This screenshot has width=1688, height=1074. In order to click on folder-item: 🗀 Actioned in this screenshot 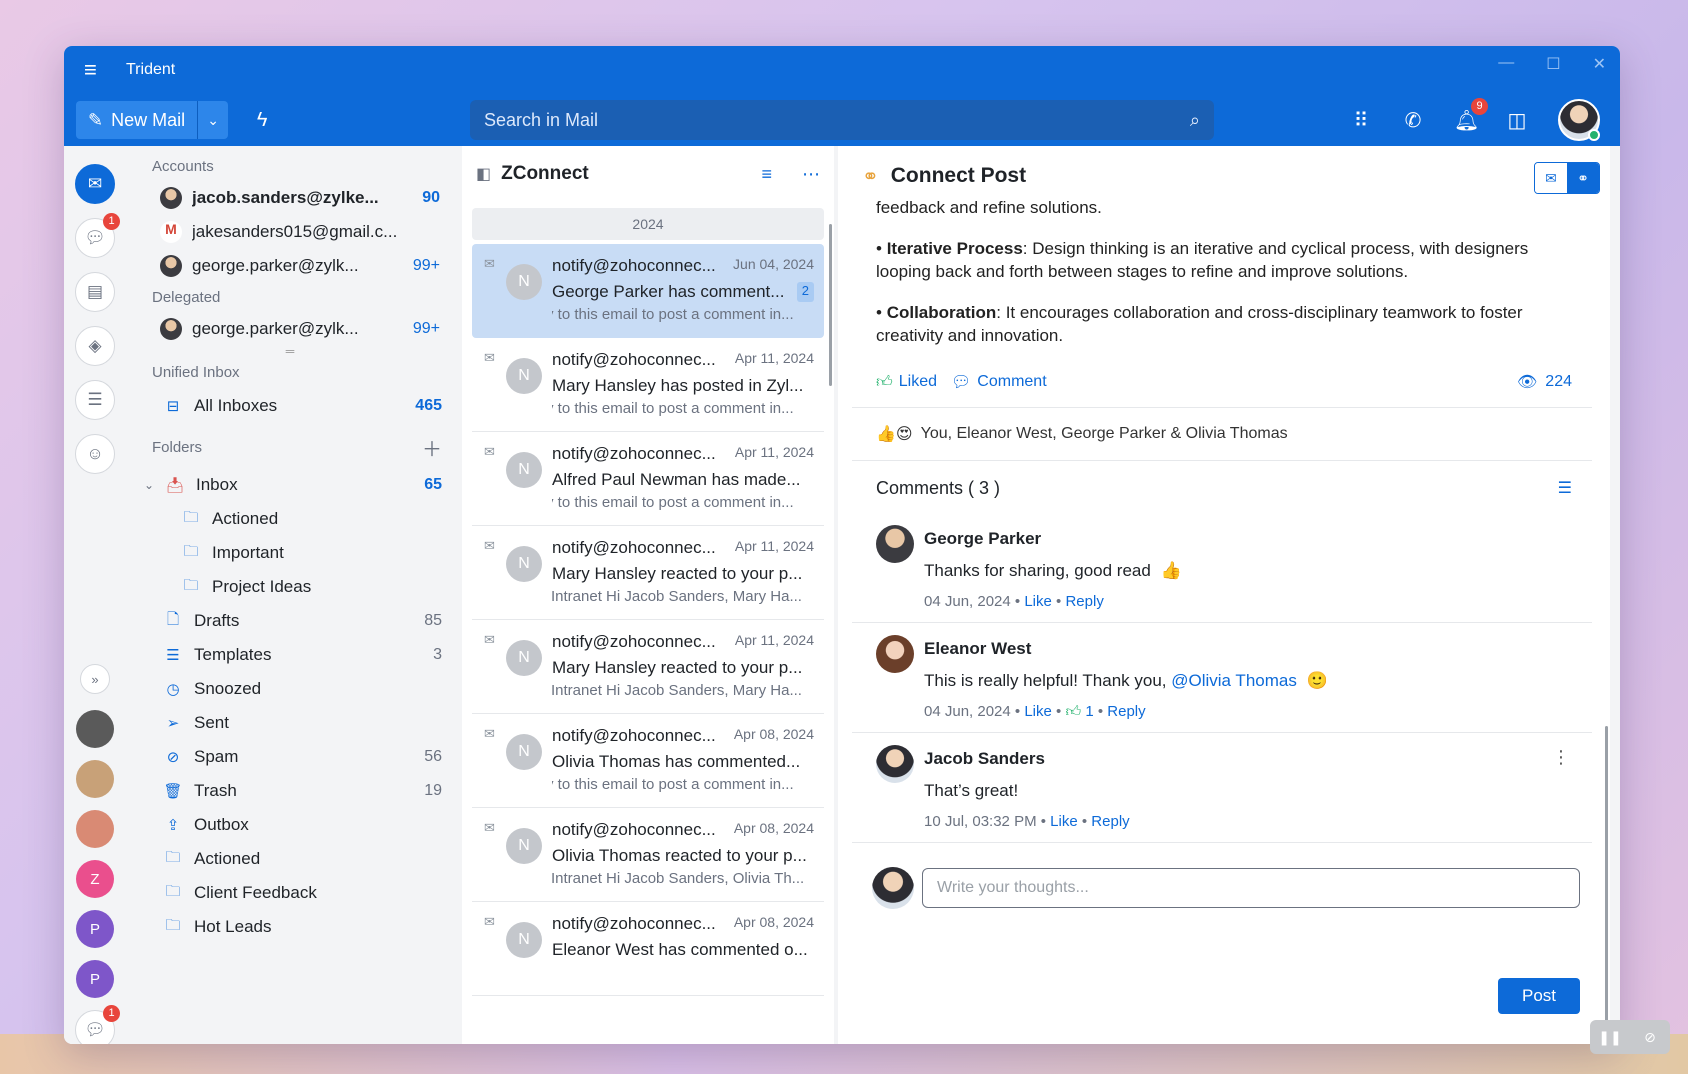, I will do `click(290, 859)`.